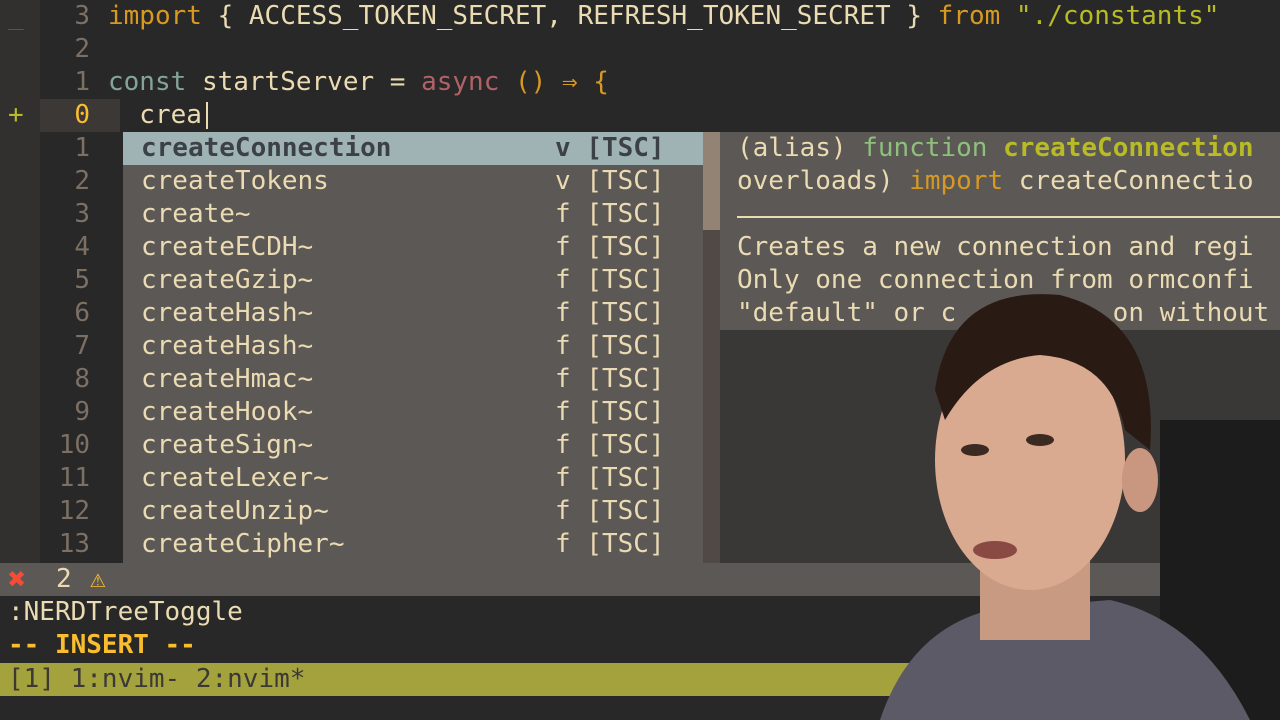  I want to click on line-number: 4, so click(82, 247).